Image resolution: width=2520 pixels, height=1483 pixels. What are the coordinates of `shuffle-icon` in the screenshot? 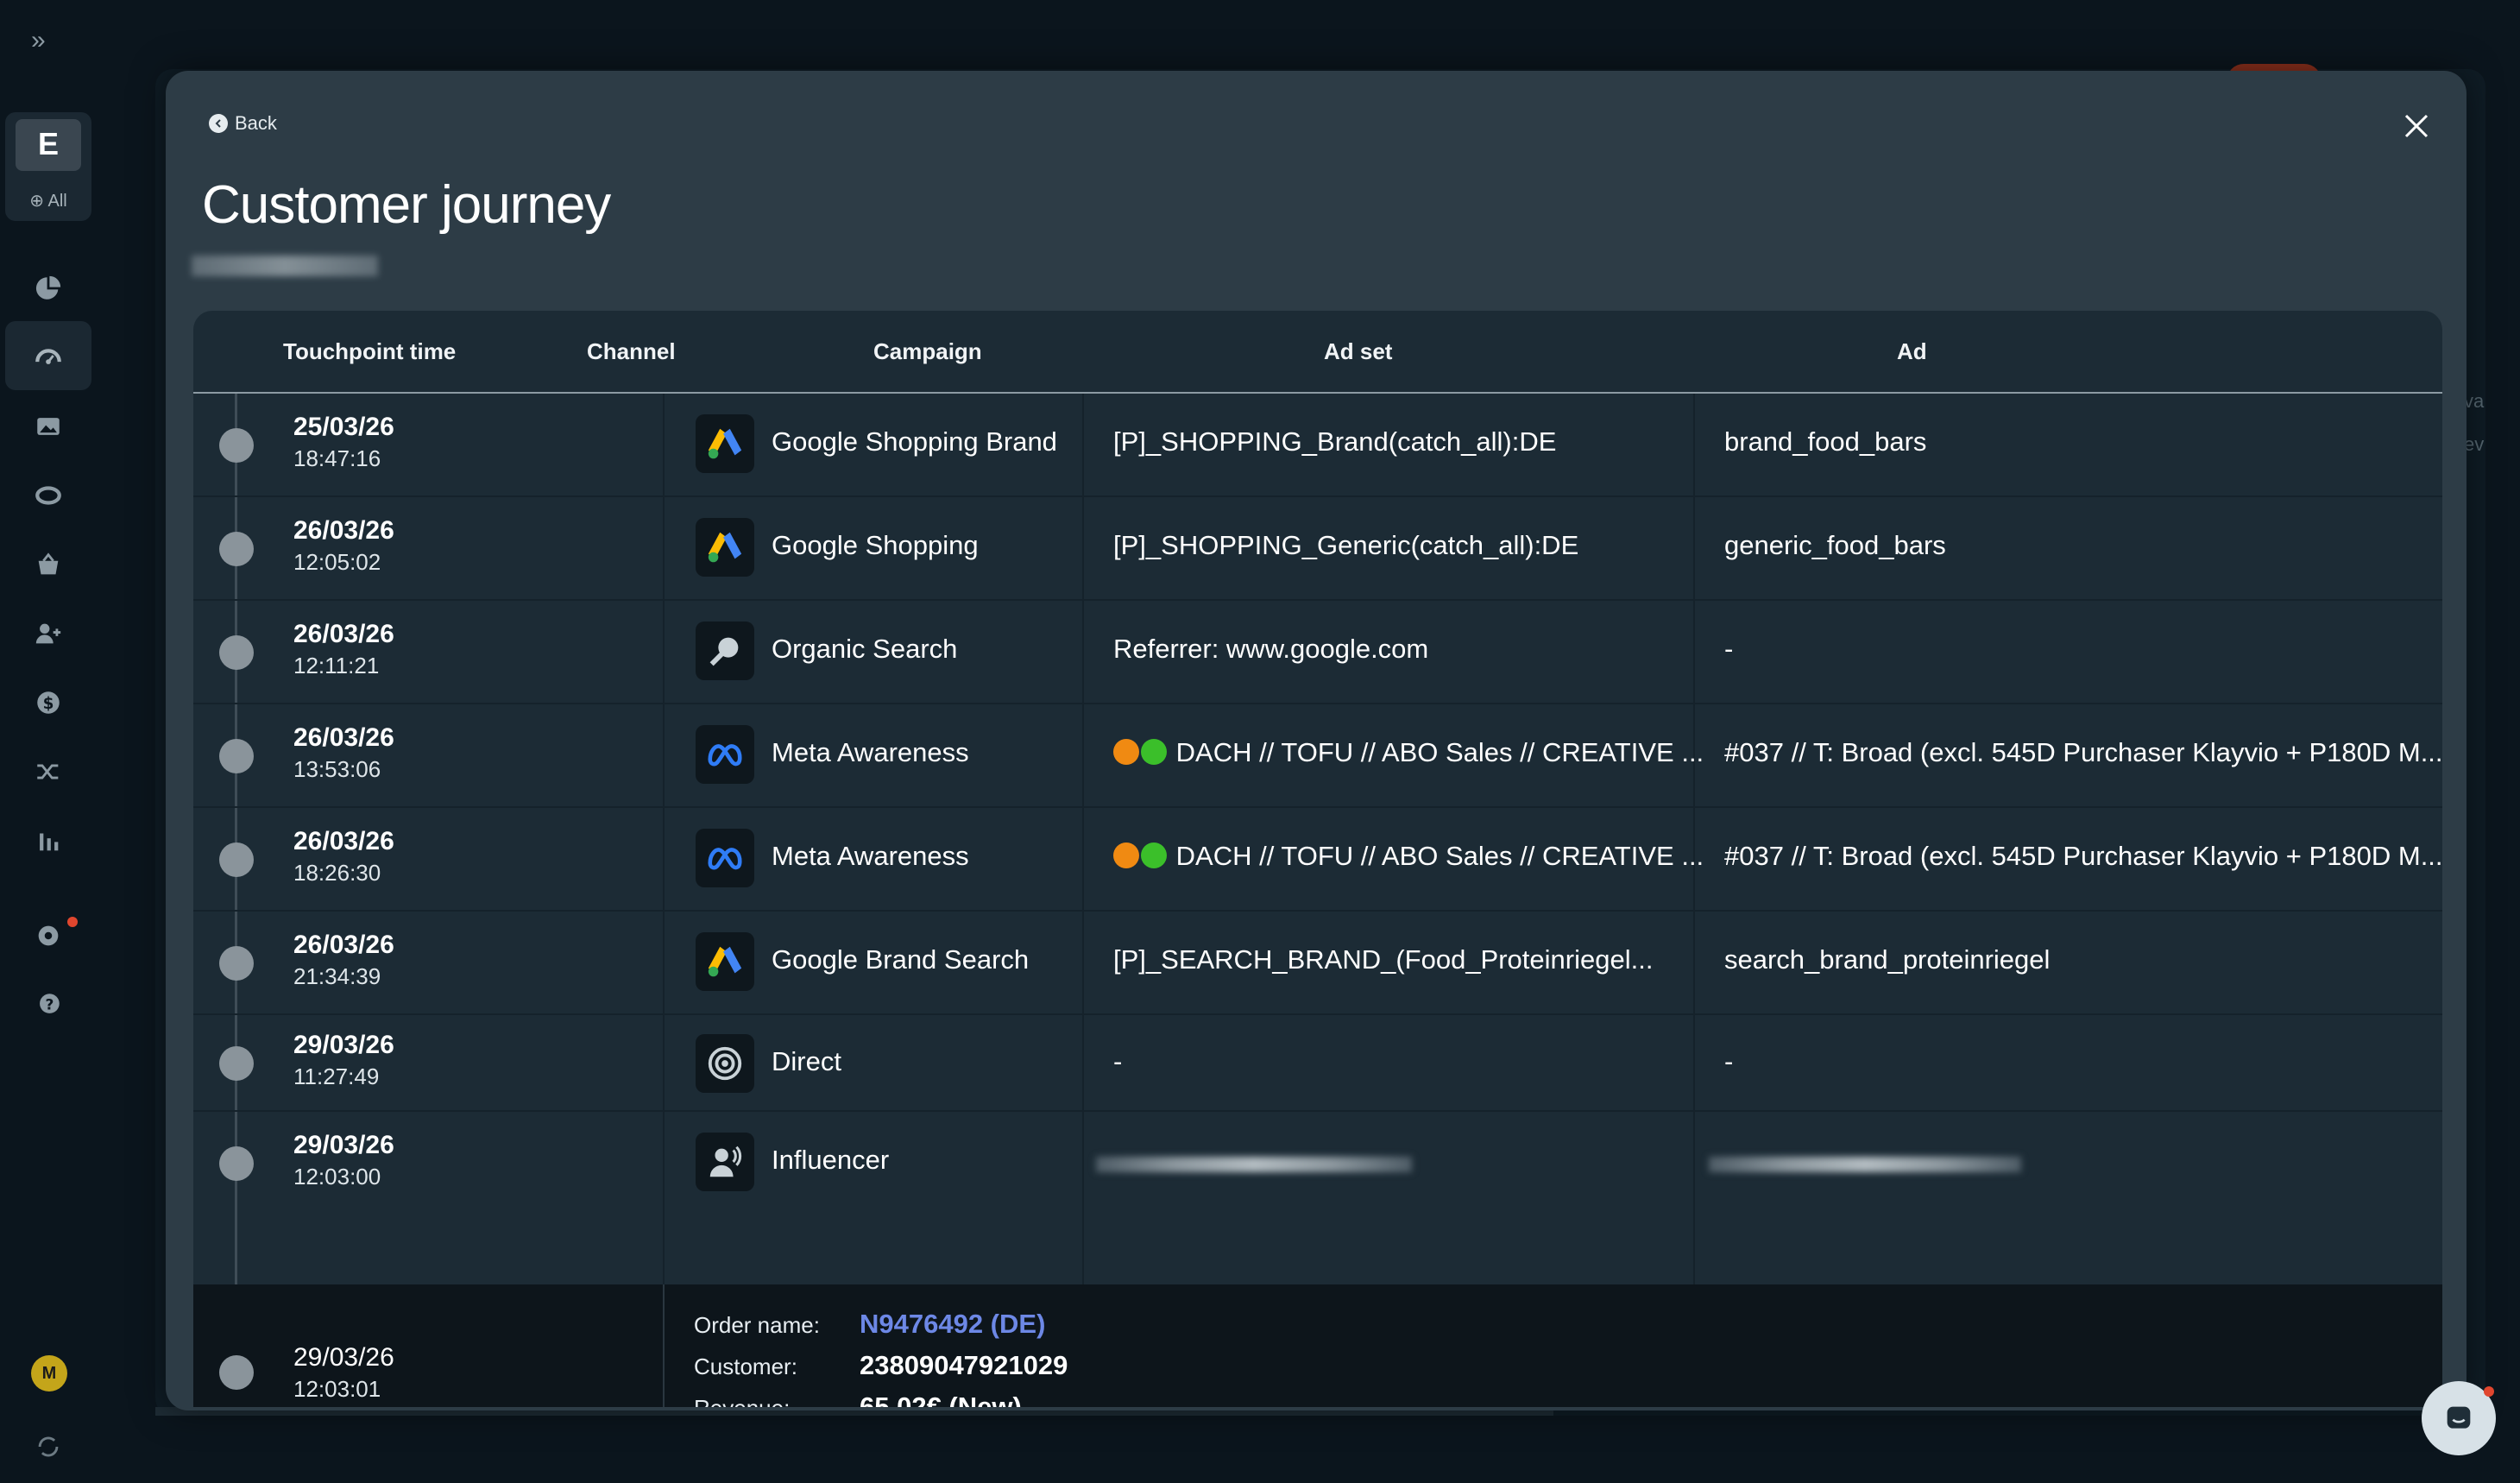 It's located at (49, 771).